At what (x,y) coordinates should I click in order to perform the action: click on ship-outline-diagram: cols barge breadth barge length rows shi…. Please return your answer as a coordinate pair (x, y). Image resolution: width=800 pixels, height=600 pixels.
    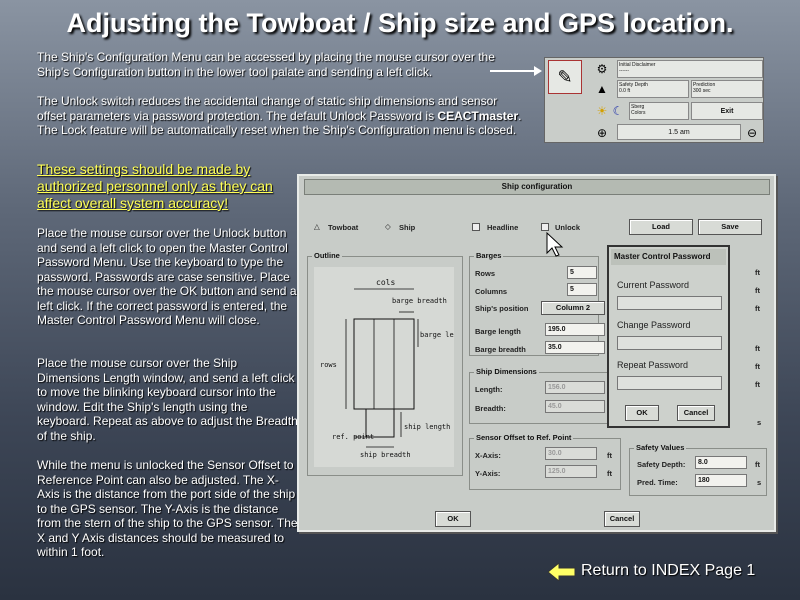
    Looking at the image, I should click on (384, 367).